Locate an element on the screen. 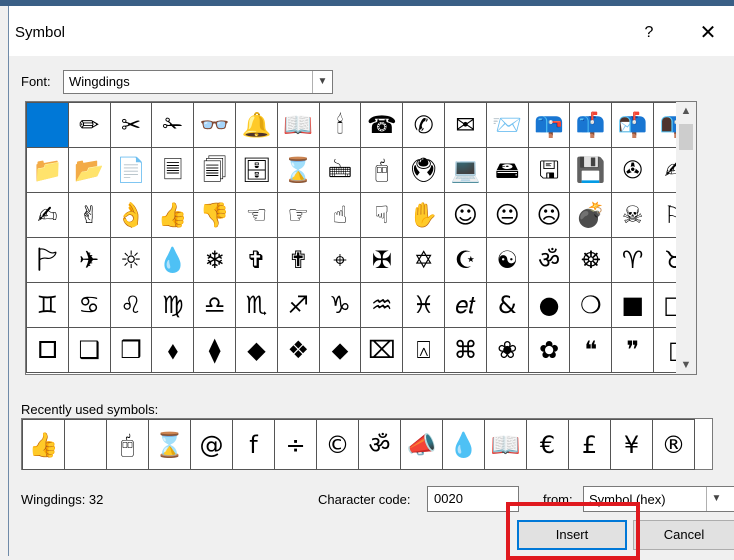  symbol-cell: ❞ is located at coordinates (633, 350).